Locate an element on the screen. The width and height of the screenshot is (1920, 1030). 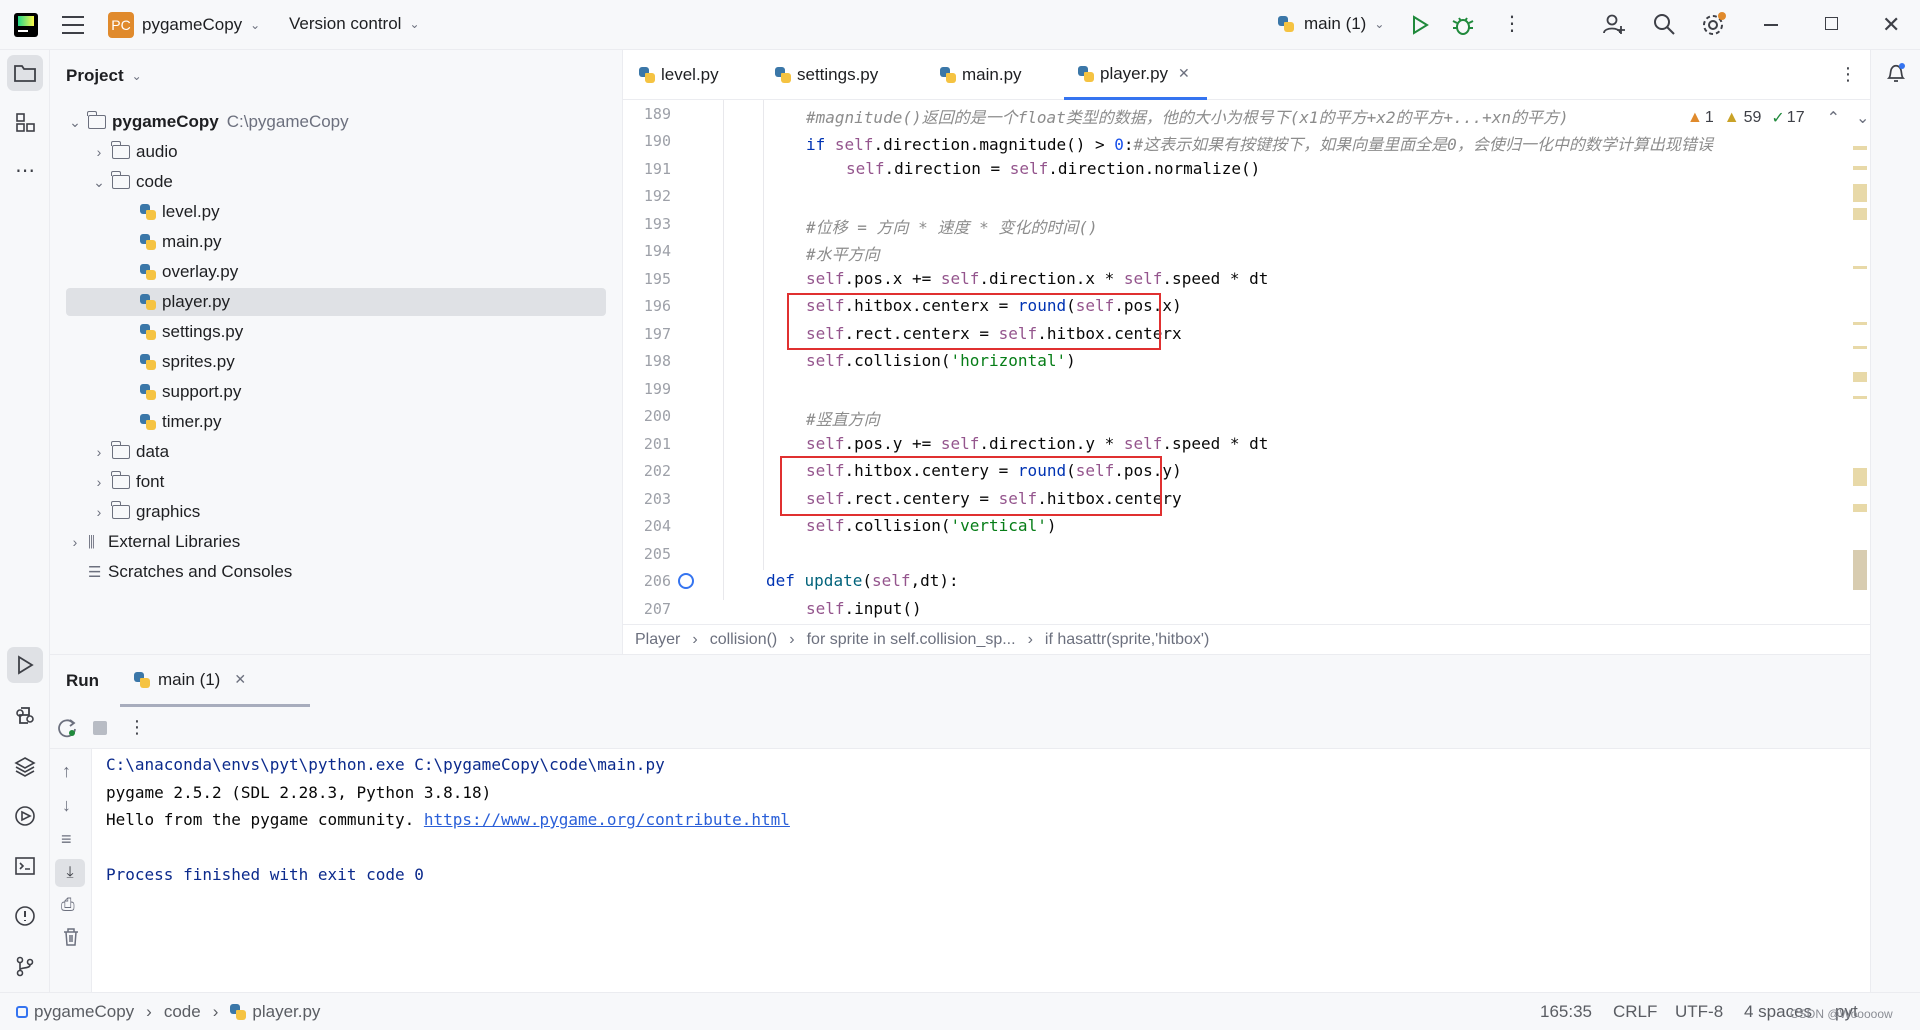
services-tool-button is located at coordinates (25, 816).